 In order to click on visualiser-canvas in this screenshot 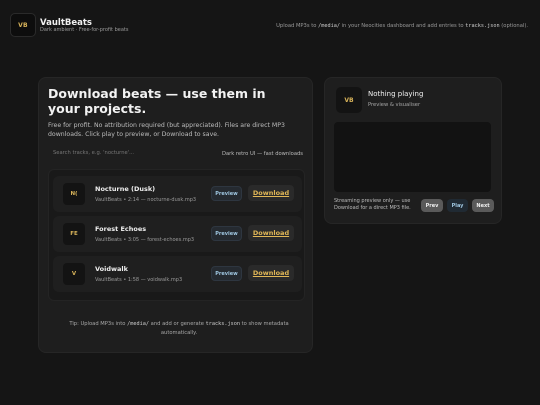, I will do `click(412, 157)`.